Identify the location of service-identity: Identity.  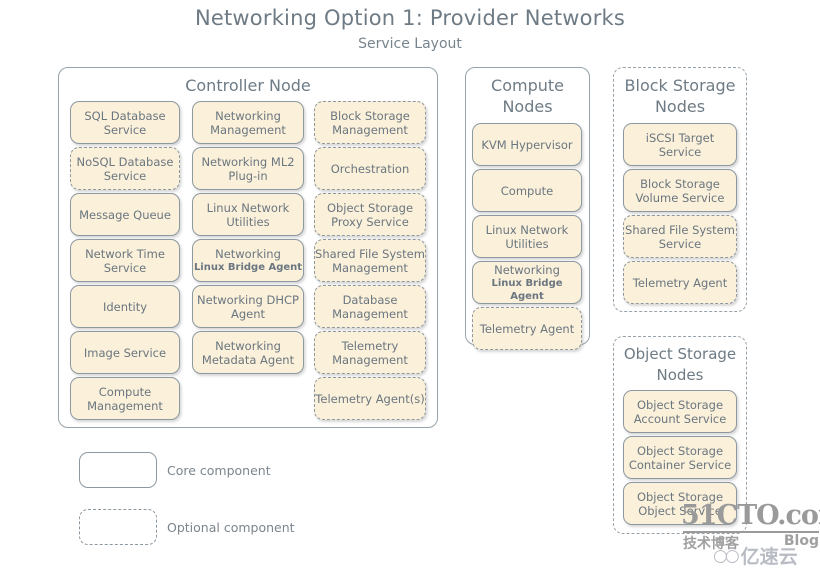
(125, 306).